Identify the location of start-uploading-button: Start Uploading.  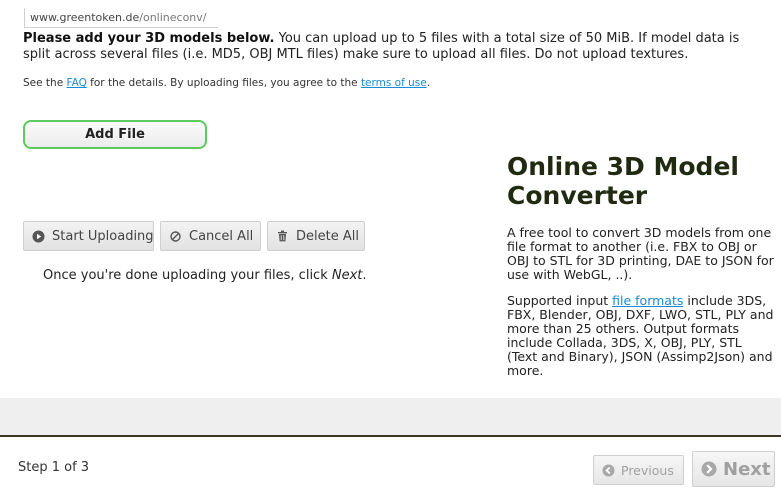
(88, 236).